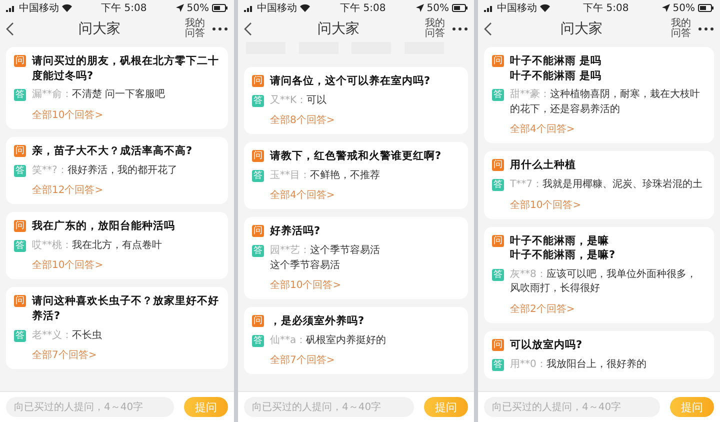 This screenshot has width=720, height=422. What do you see at coordinates (546, 345) in the screenshot?
I see `question-text: 可以放室内吗?` at bounding box center [546, 345].